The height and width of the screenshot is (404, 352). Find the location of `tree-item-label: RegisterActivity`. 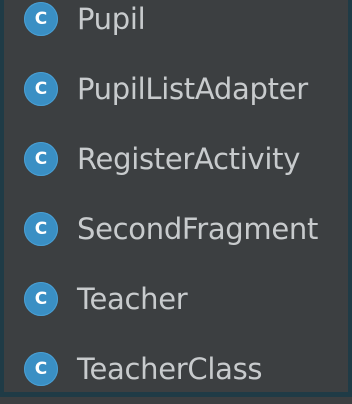

tree-item-label: RegisterActivity is located at coordinates (189, 158).